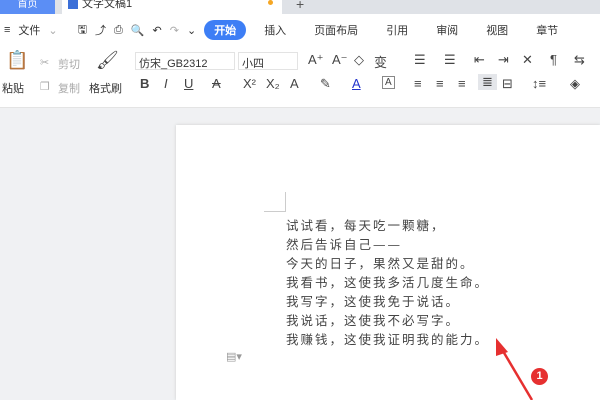  What do you see at coordinates (502, 347) in the screenshot?
I see `arrow-head` at bounding box center [502, 347].